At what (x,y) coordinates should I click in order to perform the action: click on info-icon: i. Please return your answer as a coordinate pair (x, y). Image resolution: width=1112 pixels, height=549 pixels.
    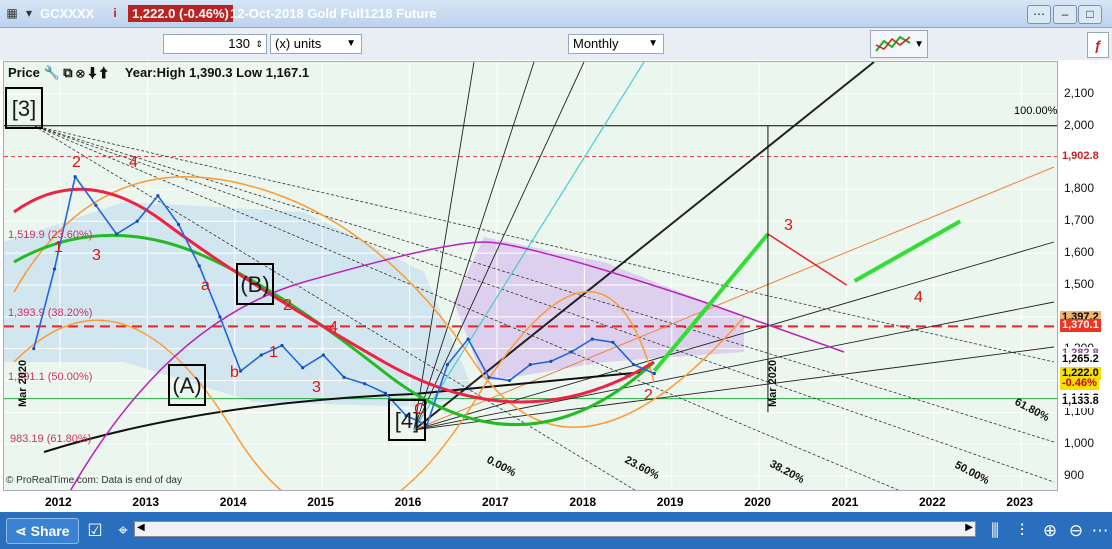
    Looking at the image, I should click on (115, 13).